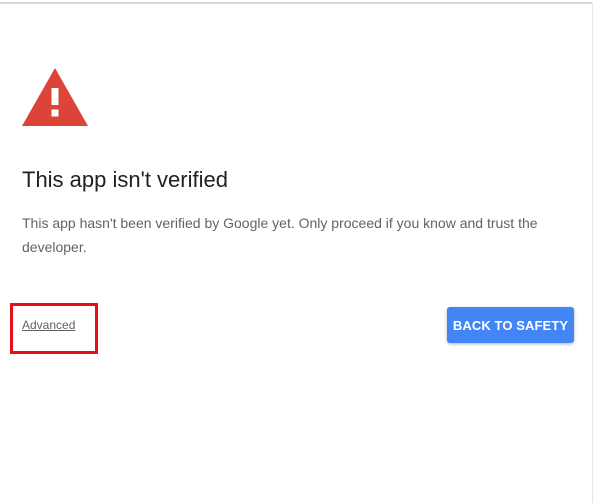 The image size is (593, 503). What do you see at coordinates (54, 328) in the screenshot?
I see `annotation-highlight-box` at bounding box center [54, 328].